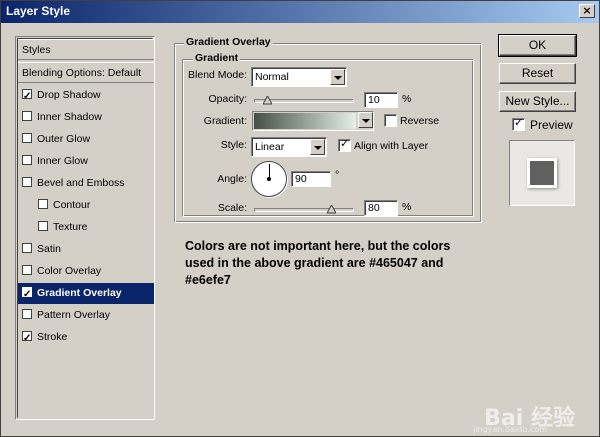 The height and width of the screenshot is (437, 600). I want to click on degree-sign: °, so click(337, 175).